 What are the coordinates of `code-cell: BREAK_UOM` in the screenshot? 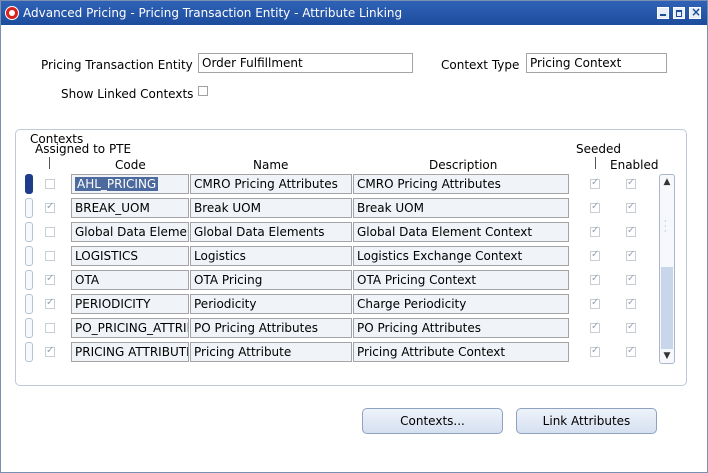 It's located at (130, 208).